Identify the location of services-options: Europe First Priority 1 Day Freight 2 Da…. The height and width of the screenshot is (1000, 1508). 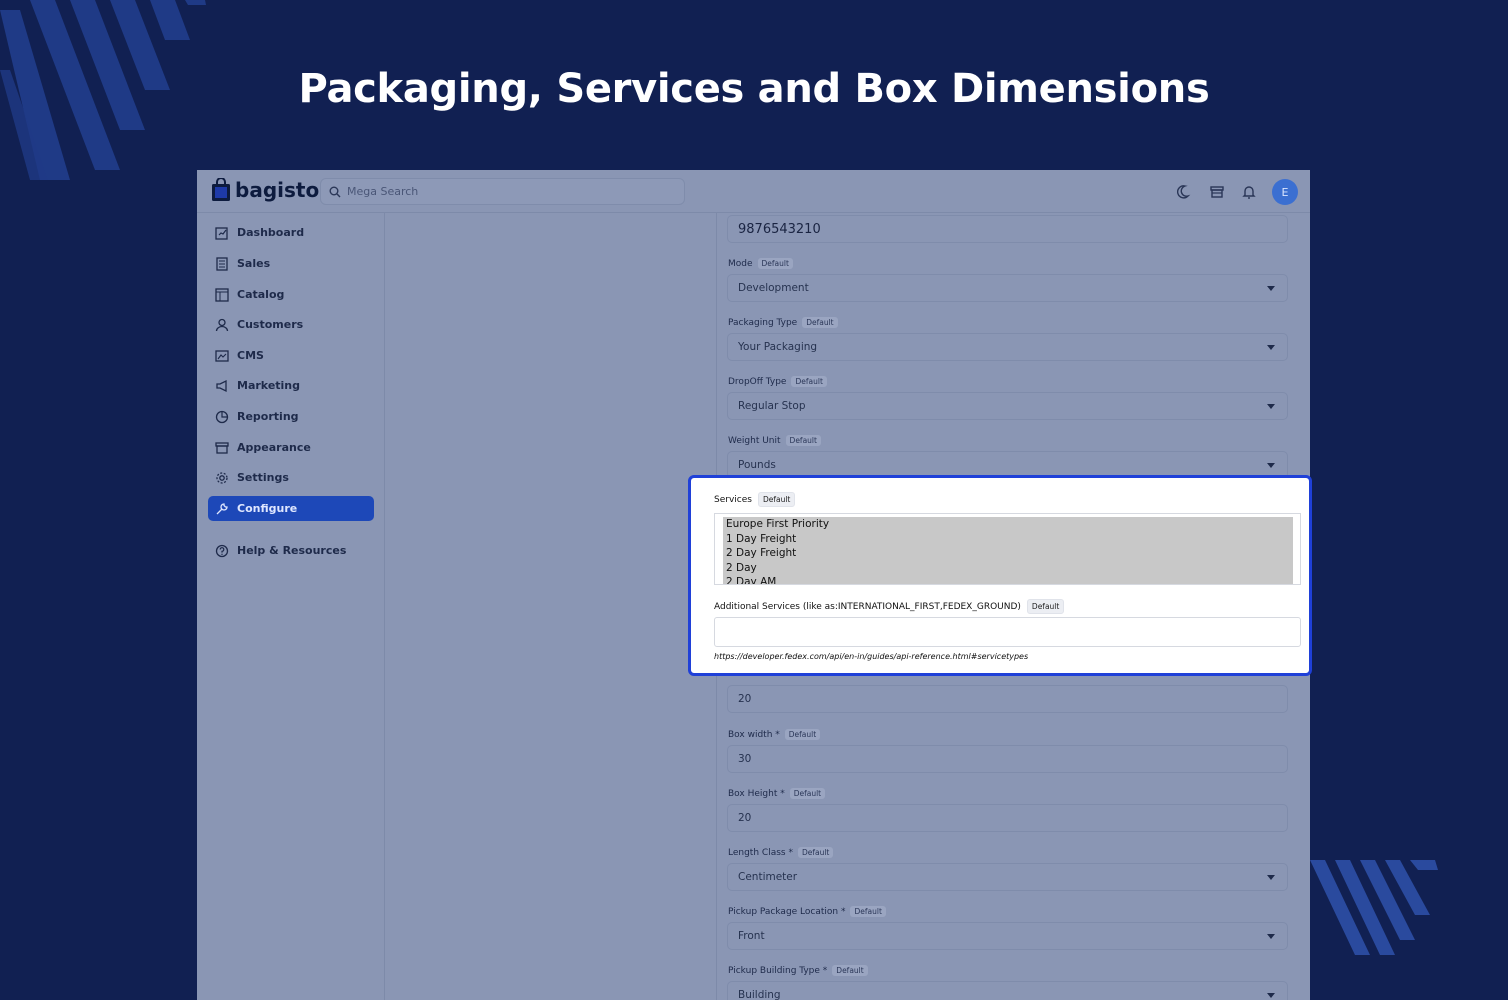
(1008, 550).